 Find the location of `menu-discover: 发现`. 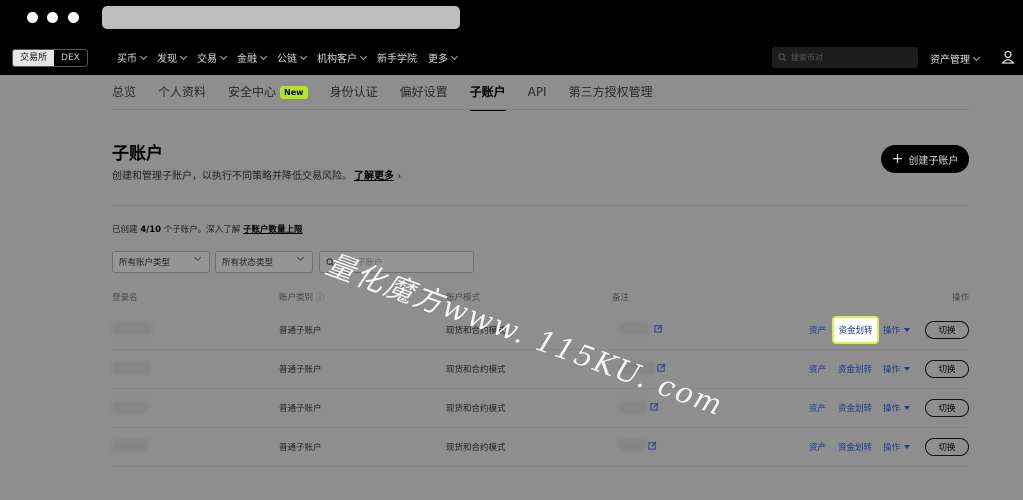

menu-discover: 发现 is located at coordinates (172, 57).